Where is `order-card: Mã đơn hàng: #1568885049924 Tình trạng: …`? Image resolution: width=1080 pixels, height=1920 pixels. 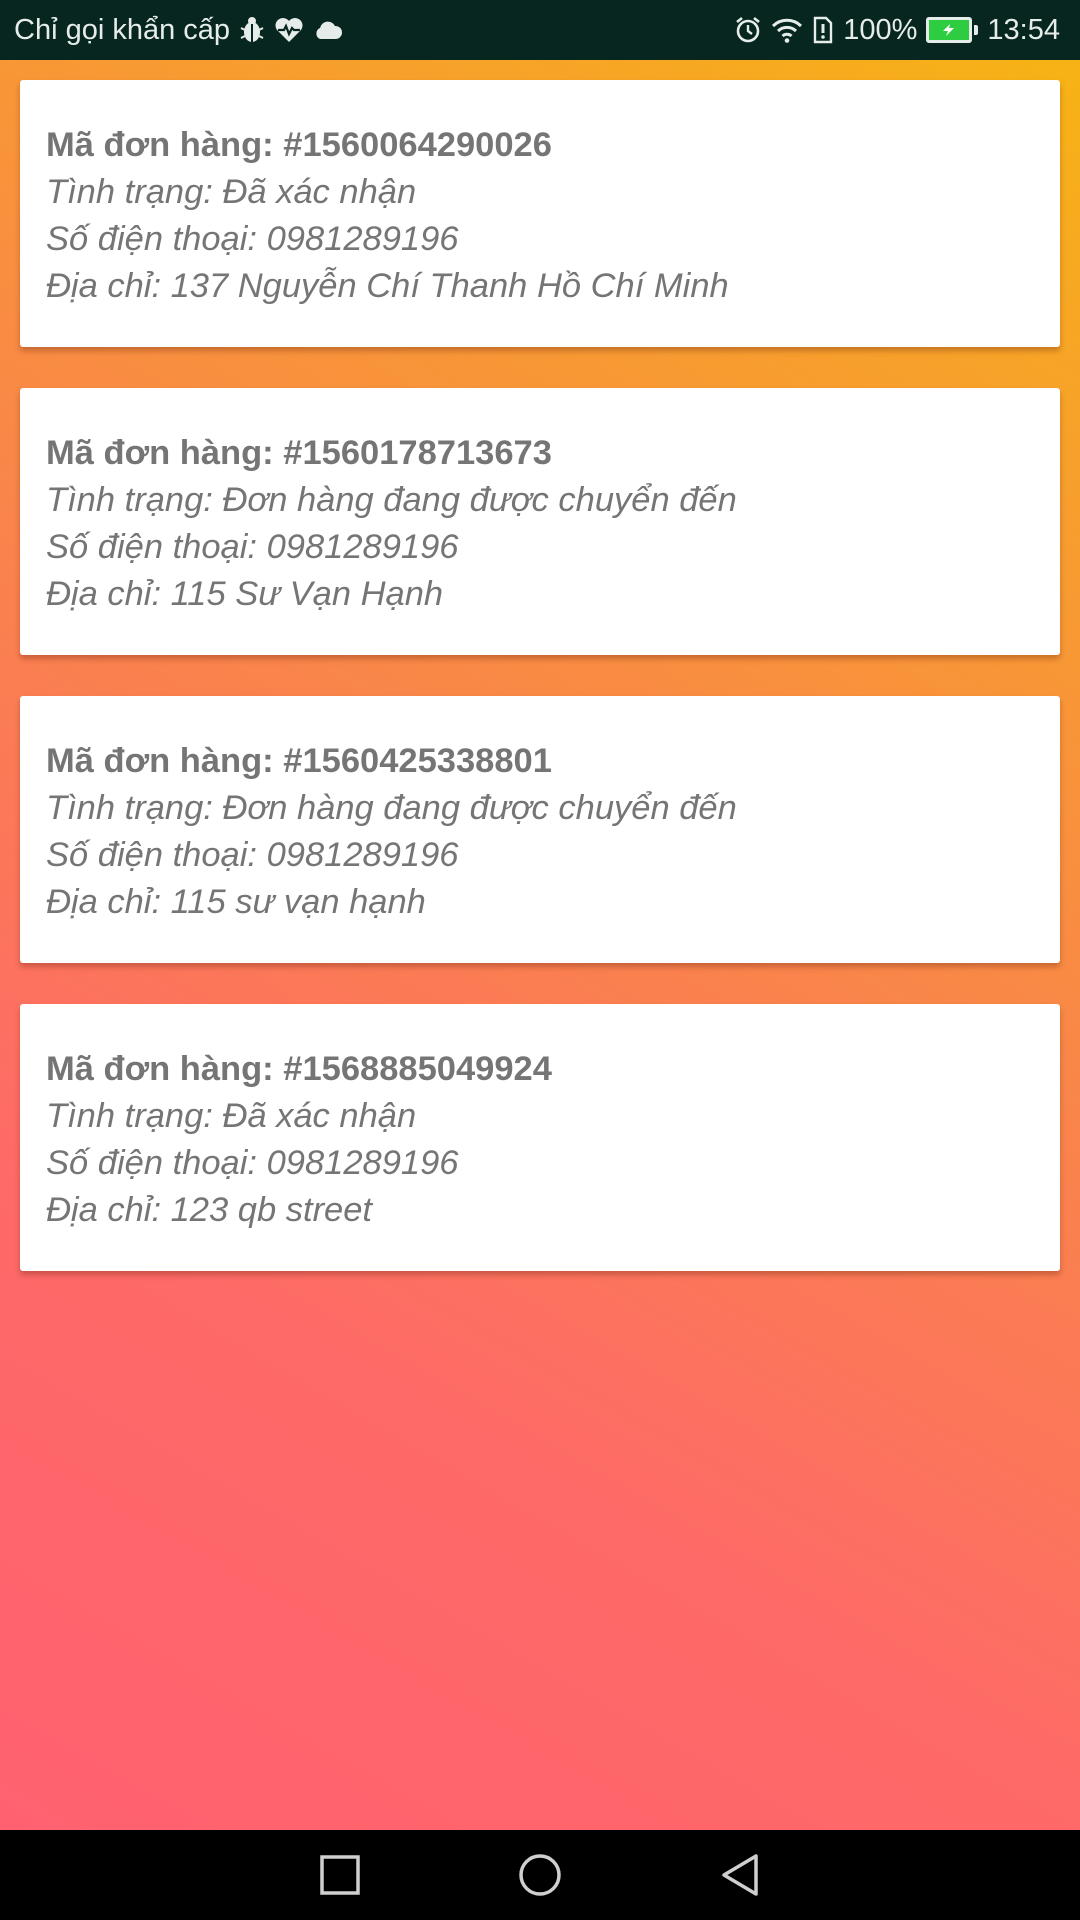 order-card: Mã đơn hàng: #1568885049924 Tình trạng: … is located at coordinates (540, 1137).